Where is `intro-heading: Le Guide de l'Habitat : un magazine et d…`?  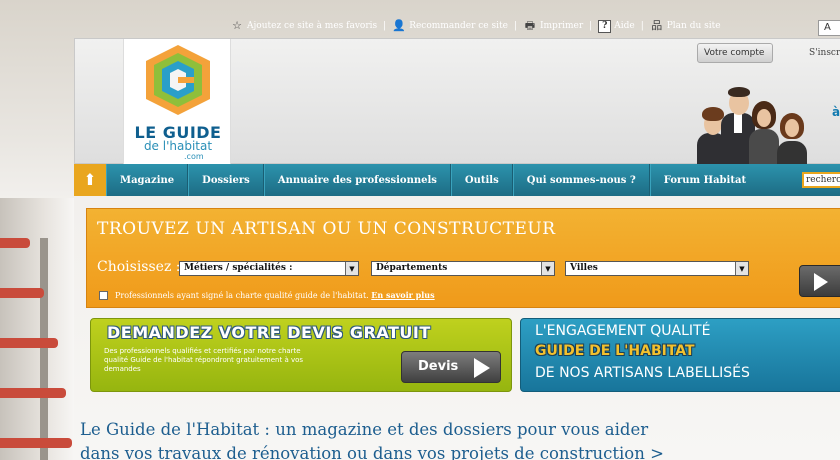
intro-heading: Le Guide de l'Habitat : un magazine et d… is located at coordinates (460, 439).